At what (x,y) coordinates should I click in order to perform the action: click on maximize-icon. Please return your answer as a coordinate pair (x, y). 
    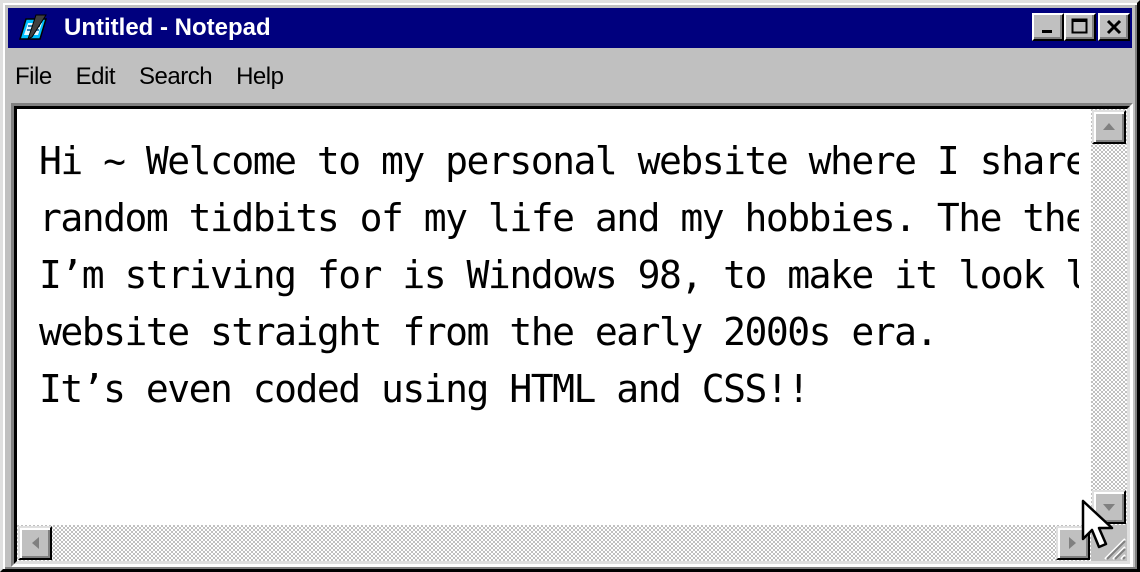
    Looking at the image, I should click on (1079, 26).